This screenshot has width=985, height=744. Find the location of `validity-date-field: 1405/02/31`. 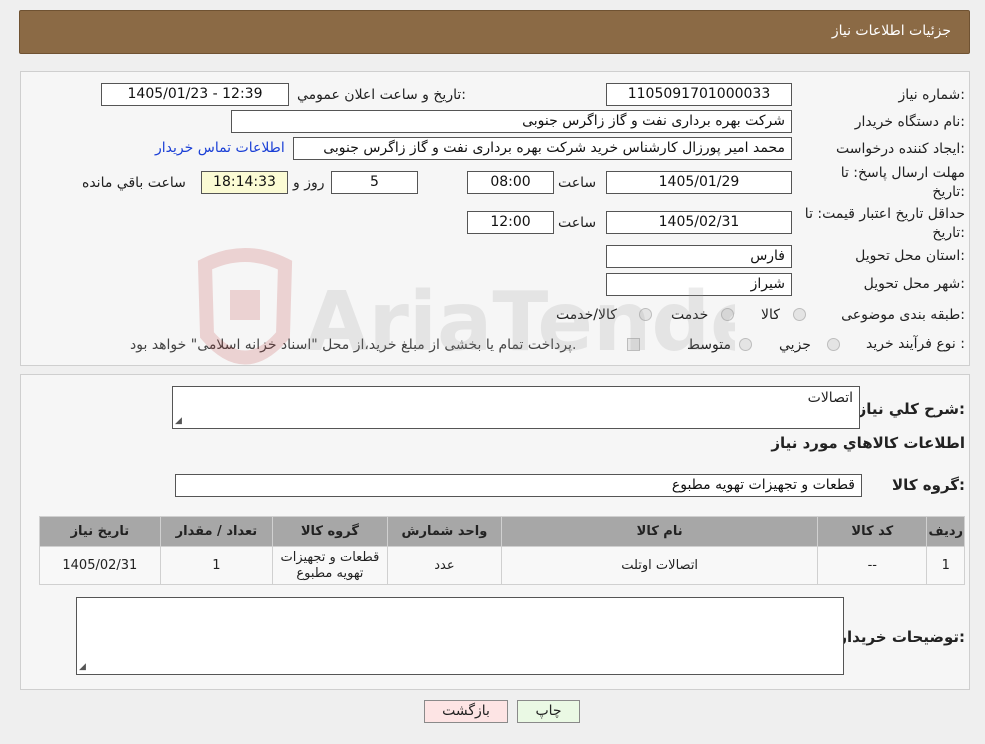

validity-date-field: 1405/02/31 is located at coordinates (699, 222).